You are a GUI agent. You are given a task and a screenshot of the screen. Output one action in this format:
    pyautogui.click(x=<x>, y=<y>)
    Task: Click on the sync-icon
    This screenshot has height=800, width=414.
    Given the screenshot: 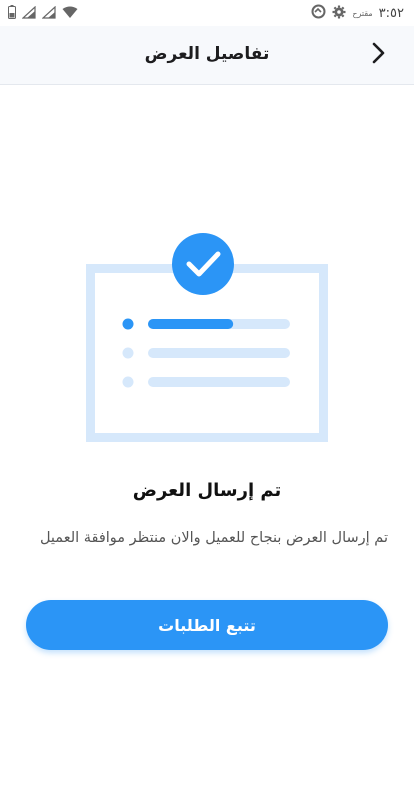 What is the action you would take?
    pyautogui.click(x=318, y=13)
    